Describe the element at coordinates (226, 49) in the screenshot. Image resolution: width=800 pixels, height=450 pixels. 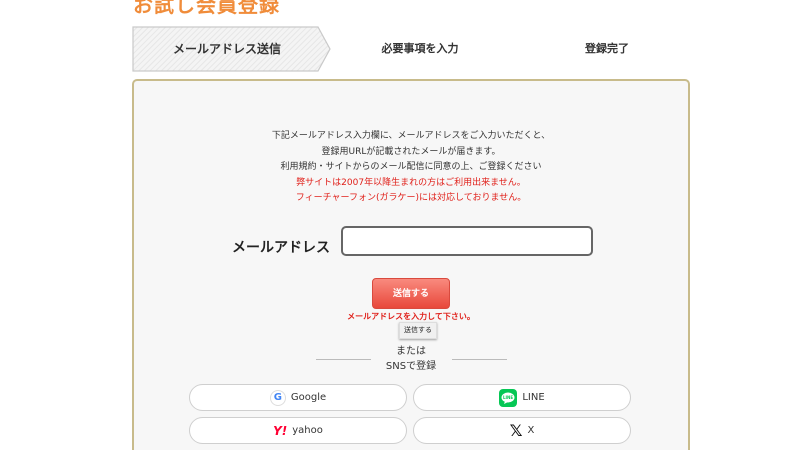
I see `step-1-label: メールアドレス送信` at that location.